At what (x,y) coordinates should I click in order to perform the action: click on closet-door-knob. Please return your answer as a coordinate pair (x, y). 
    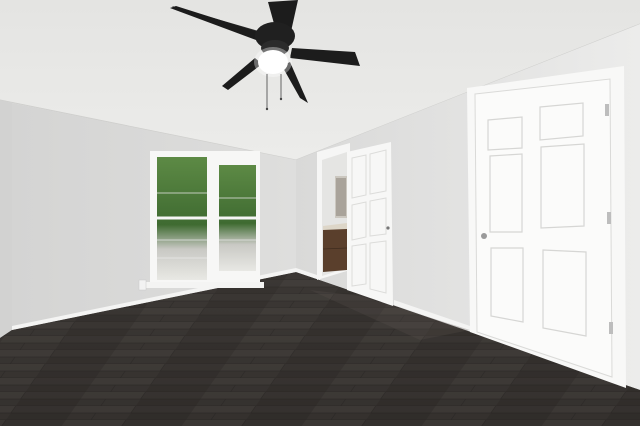
    Looking at the image, I should click on (484, 236).